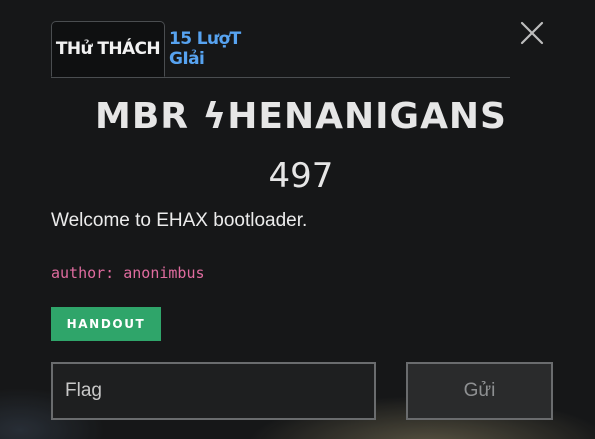  I want to click on close-icon, so click(532, 33).